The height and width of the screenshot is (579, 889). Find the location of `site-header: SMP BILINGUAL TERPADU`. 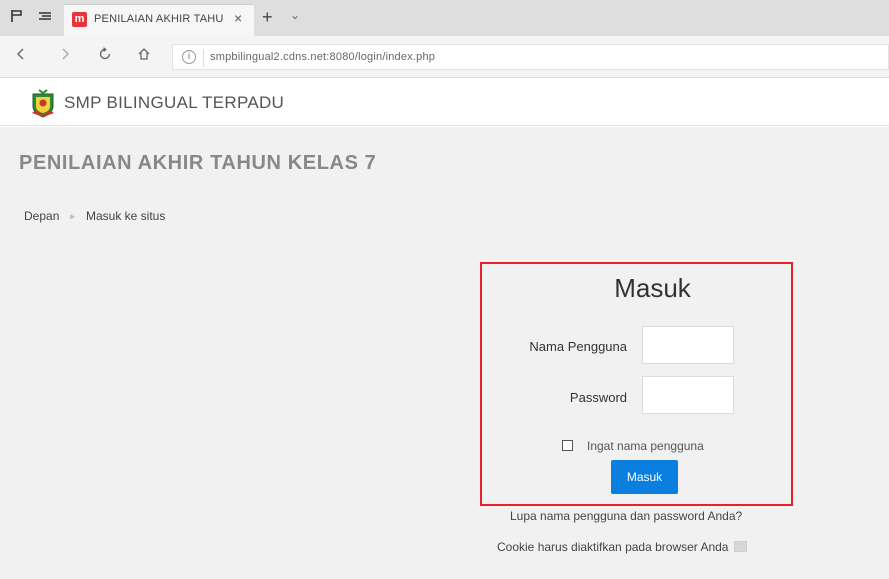

site-header: SMP BILINGUAL TERPADU is located at coordinates (444, 102).